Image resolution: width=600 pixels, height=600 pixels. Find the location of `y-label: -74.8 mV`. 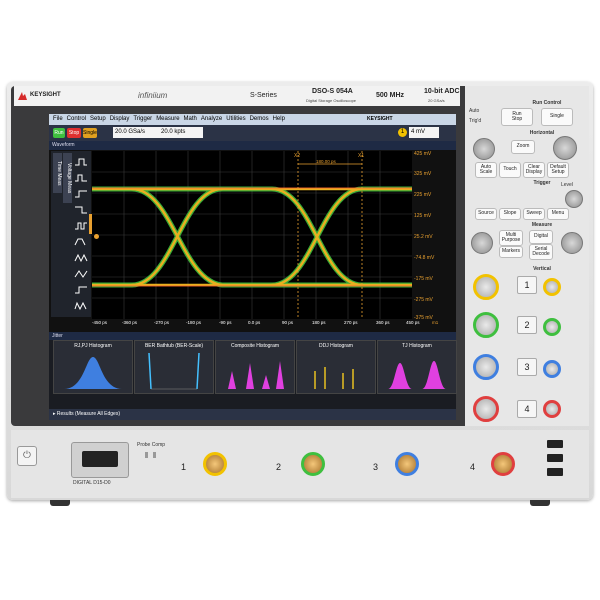

y-label: -74.8 mV is located at coordinates (424, 258).